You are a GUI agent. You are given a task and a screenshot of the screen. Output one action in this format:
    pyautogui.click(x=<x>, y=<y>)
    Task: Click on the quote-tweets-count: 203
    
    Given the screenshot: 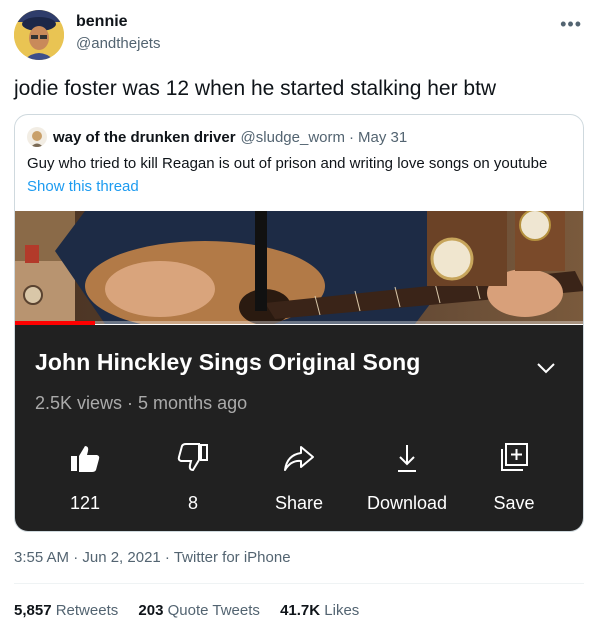 What is the action you would take?
    pyautogui.click(x=151, y=610)
    